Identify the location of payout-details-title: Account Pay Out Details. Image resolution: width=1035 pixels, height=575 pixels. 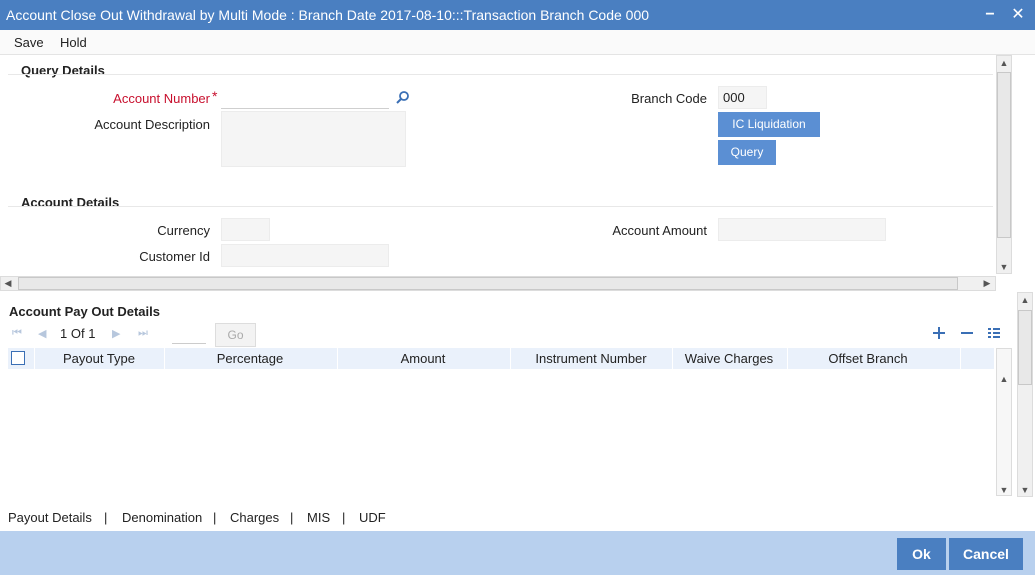
(84, 311).